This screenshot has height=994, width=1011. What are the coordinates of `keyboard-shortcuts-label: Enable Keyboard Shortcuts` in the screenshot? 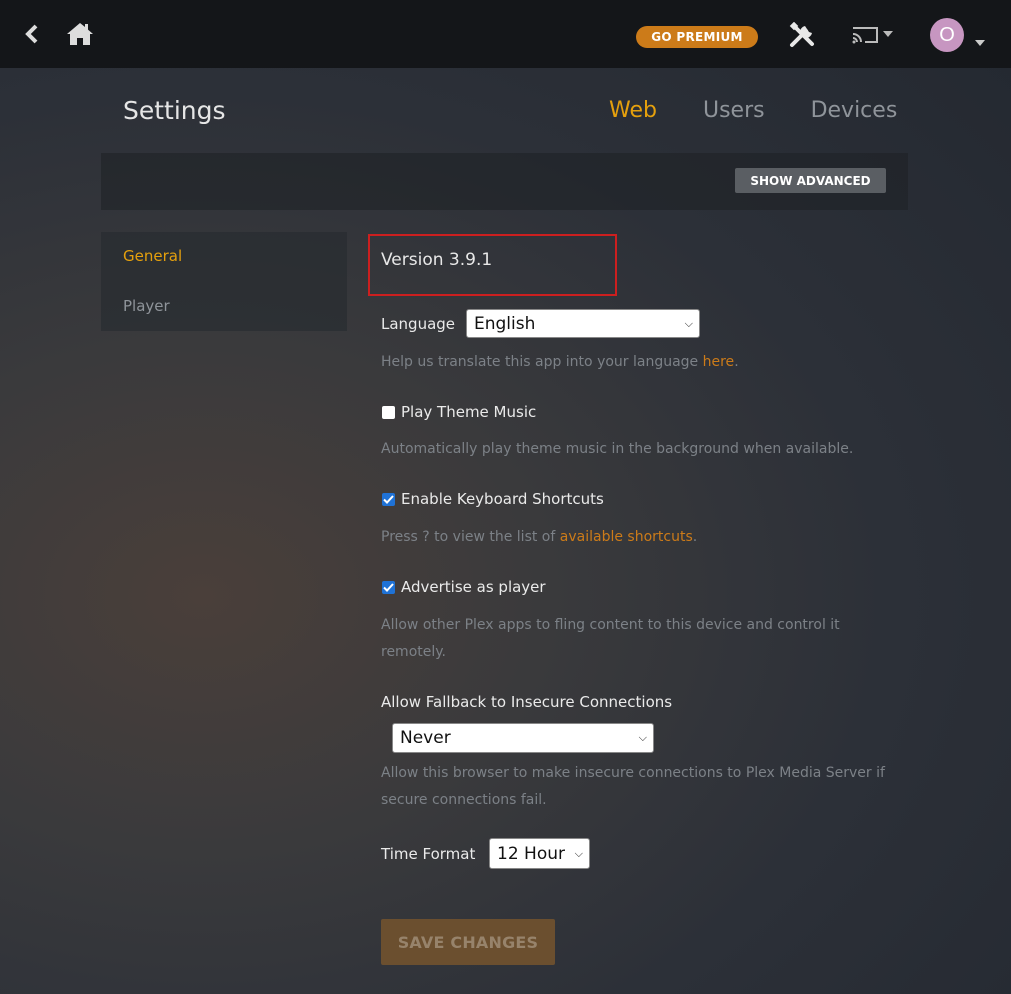 It's located at (502, 499).